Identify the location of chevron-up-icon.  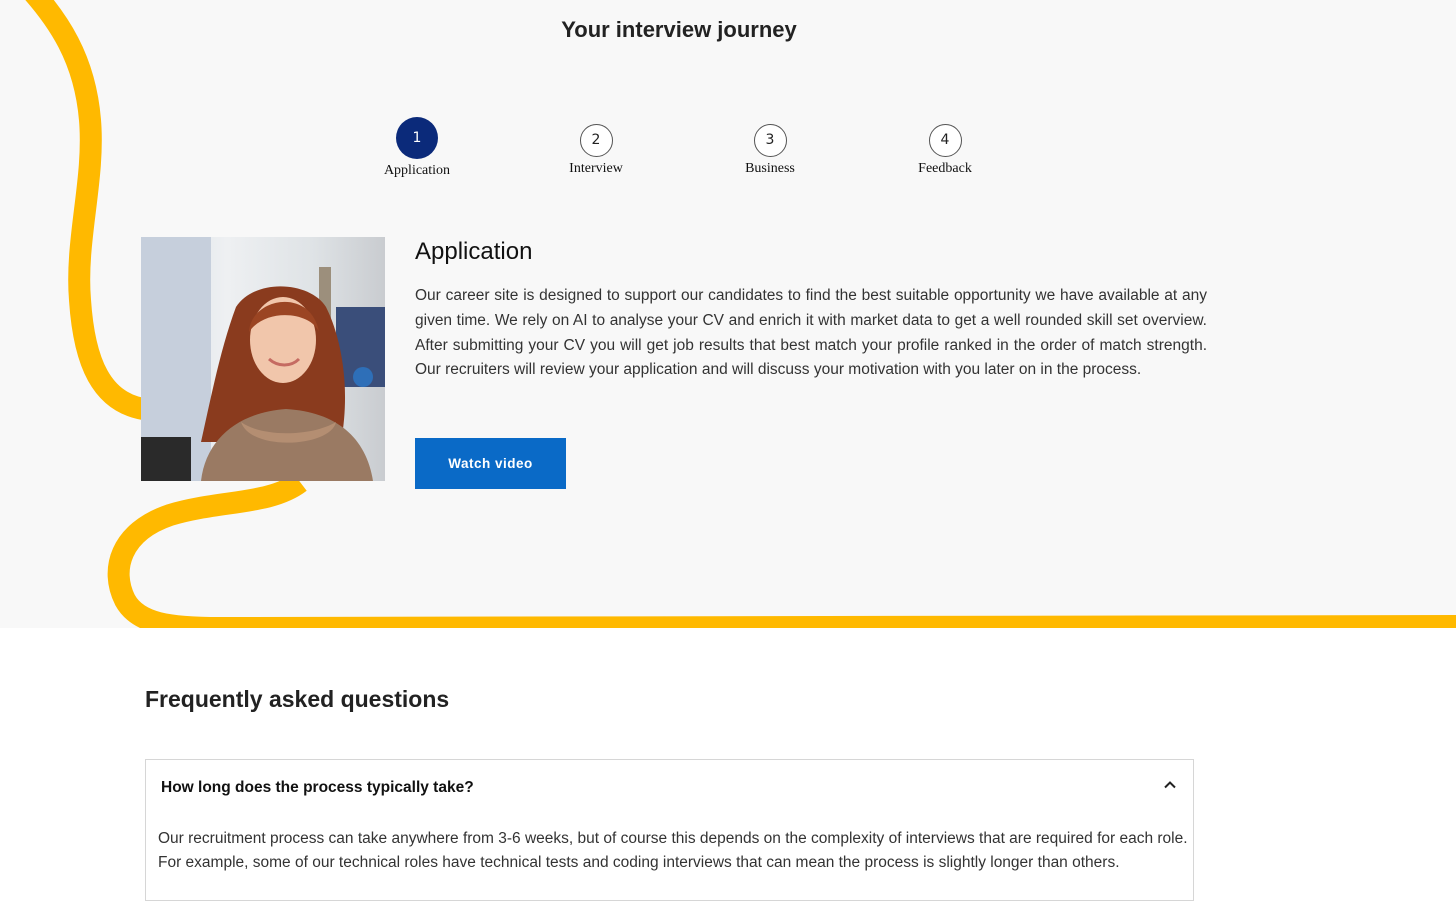
(1170, 785).